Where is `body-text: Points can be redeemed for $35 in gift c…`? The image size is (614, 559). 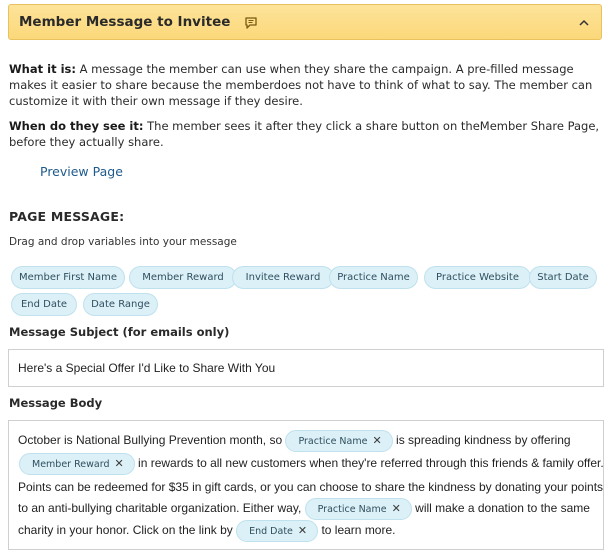 body-text: Points can be redeemed for $35 in gift c… is located at coordinates (311, 487).